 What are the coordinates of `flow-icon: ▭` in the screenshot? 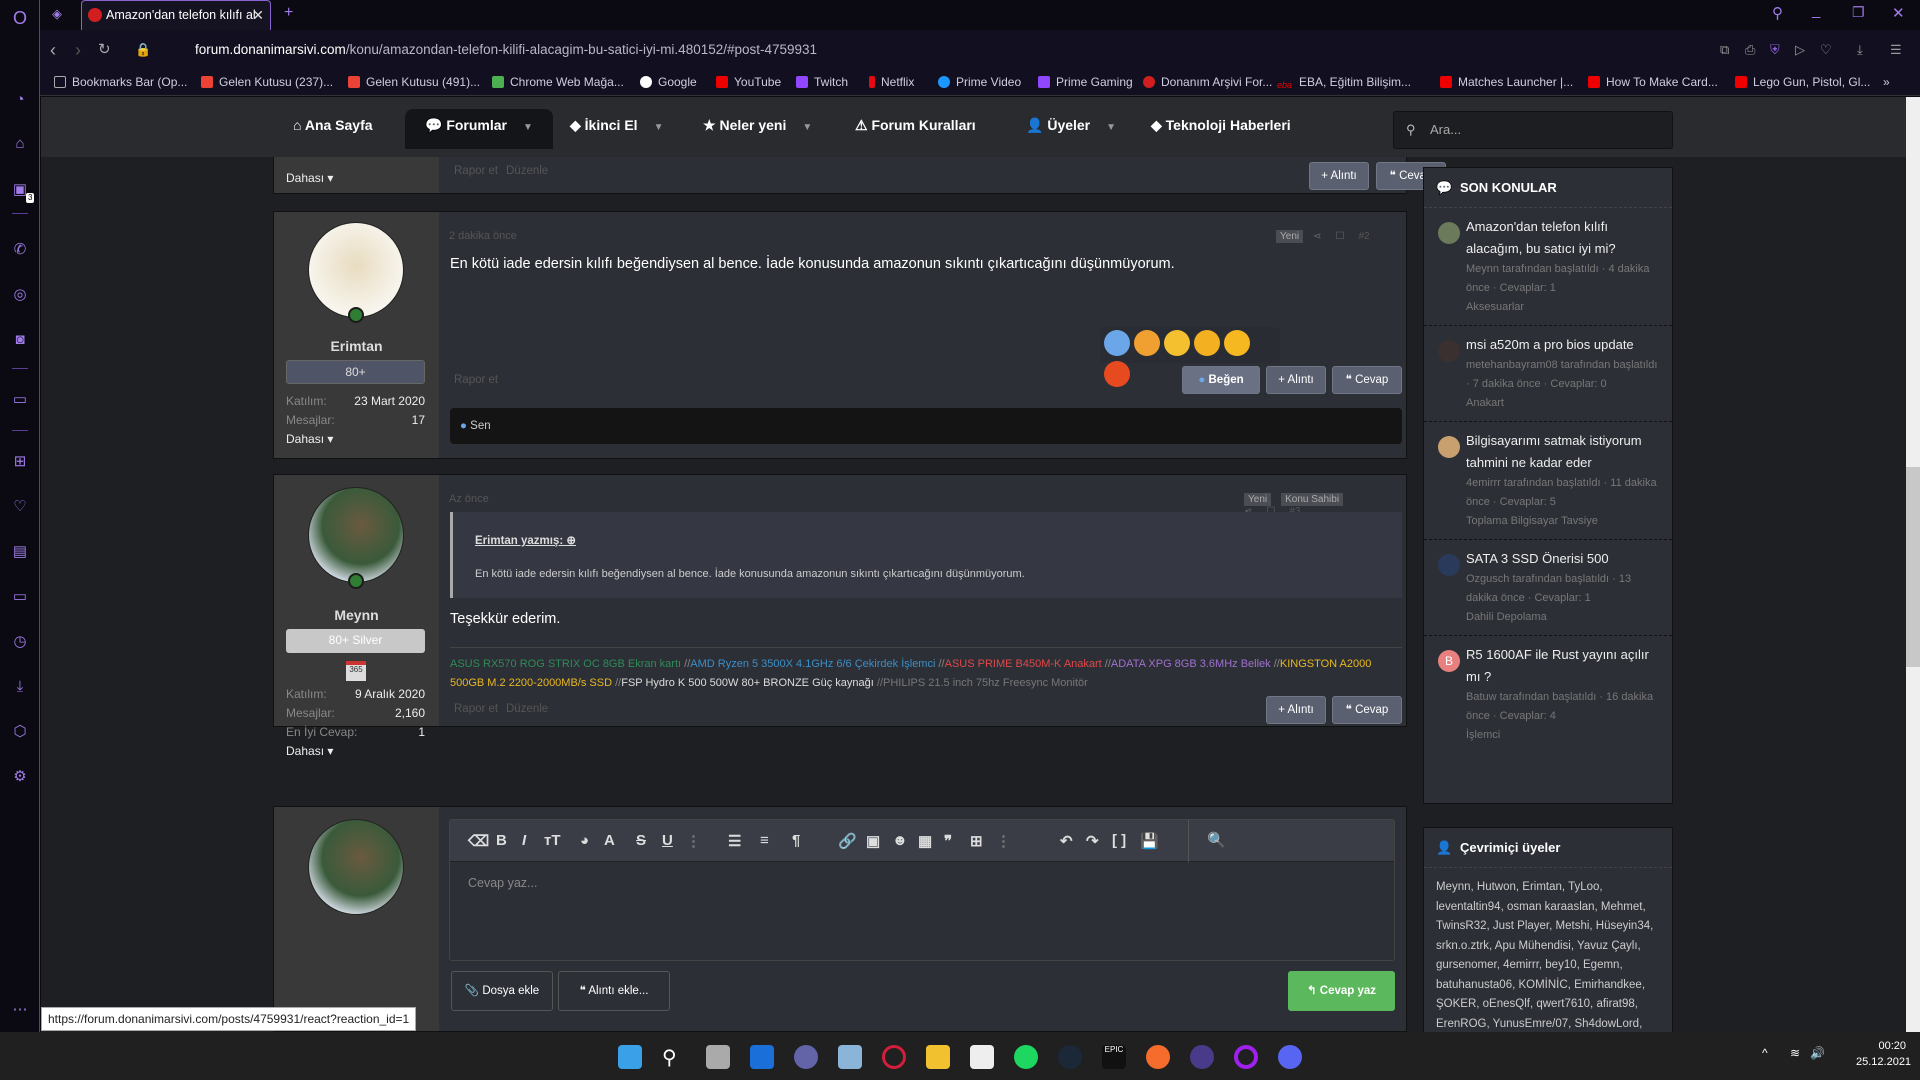 It's located at (20, 597).